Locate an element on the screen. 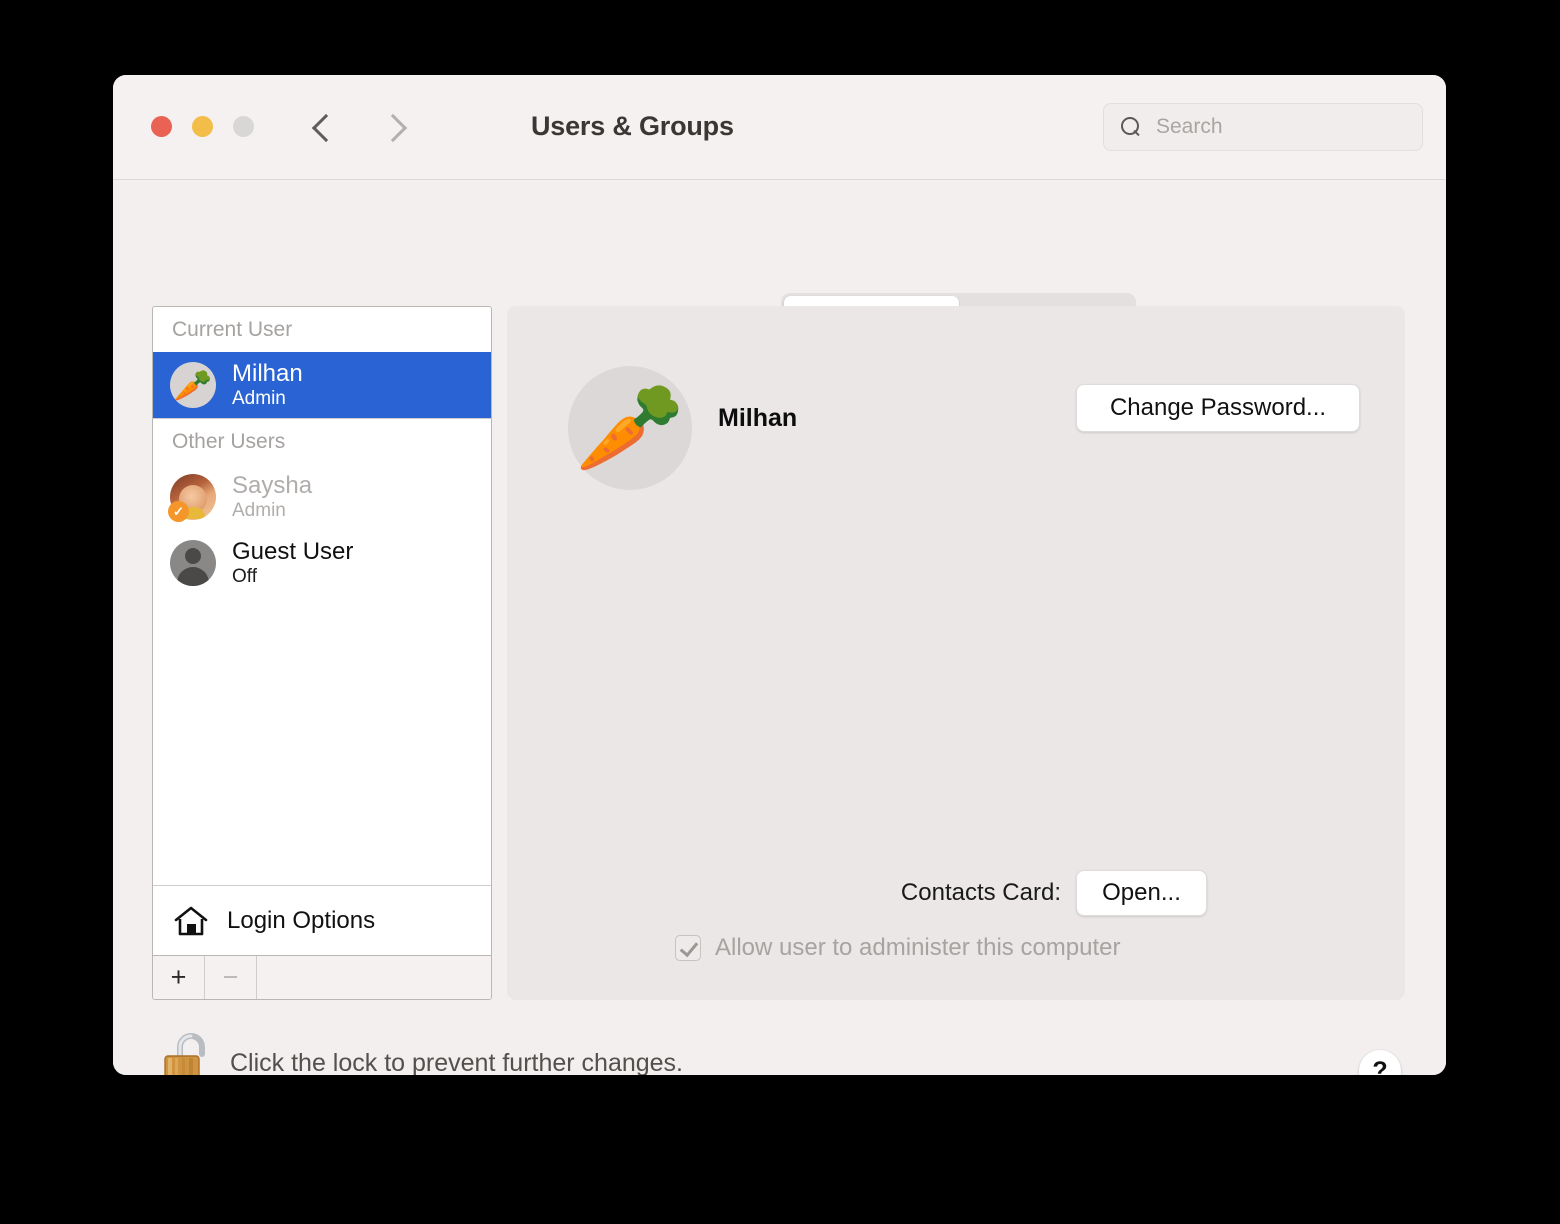 The height and width of the screenshot is (1224, 1560). login-options-label: Login Options is located at coordinates (301, 920).